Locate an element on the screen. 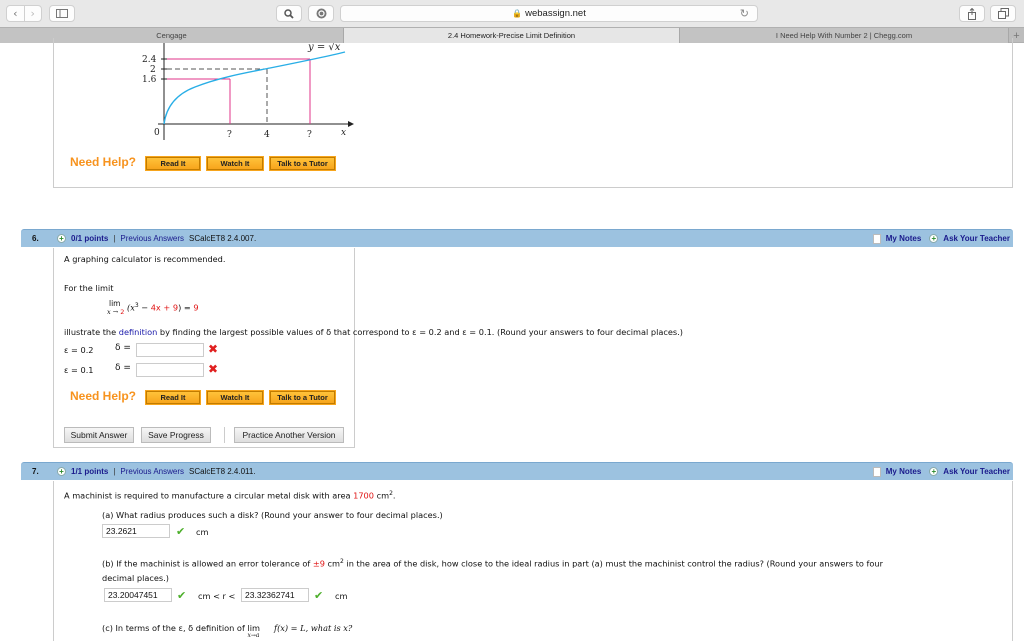 Image resolution: width=1024 pixels, height=641 pixels. sqrt-graph: y = √x 2.4 2 1.6 0 ? 4 ? x is located at coordinates (248, 91).